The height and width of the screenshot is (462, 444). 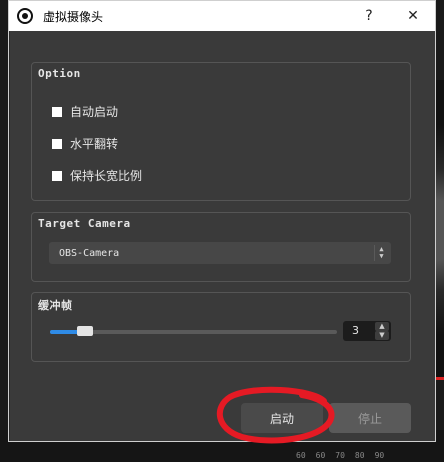 I want to click on spinbox-value: 3, so click(x=355, y=330).